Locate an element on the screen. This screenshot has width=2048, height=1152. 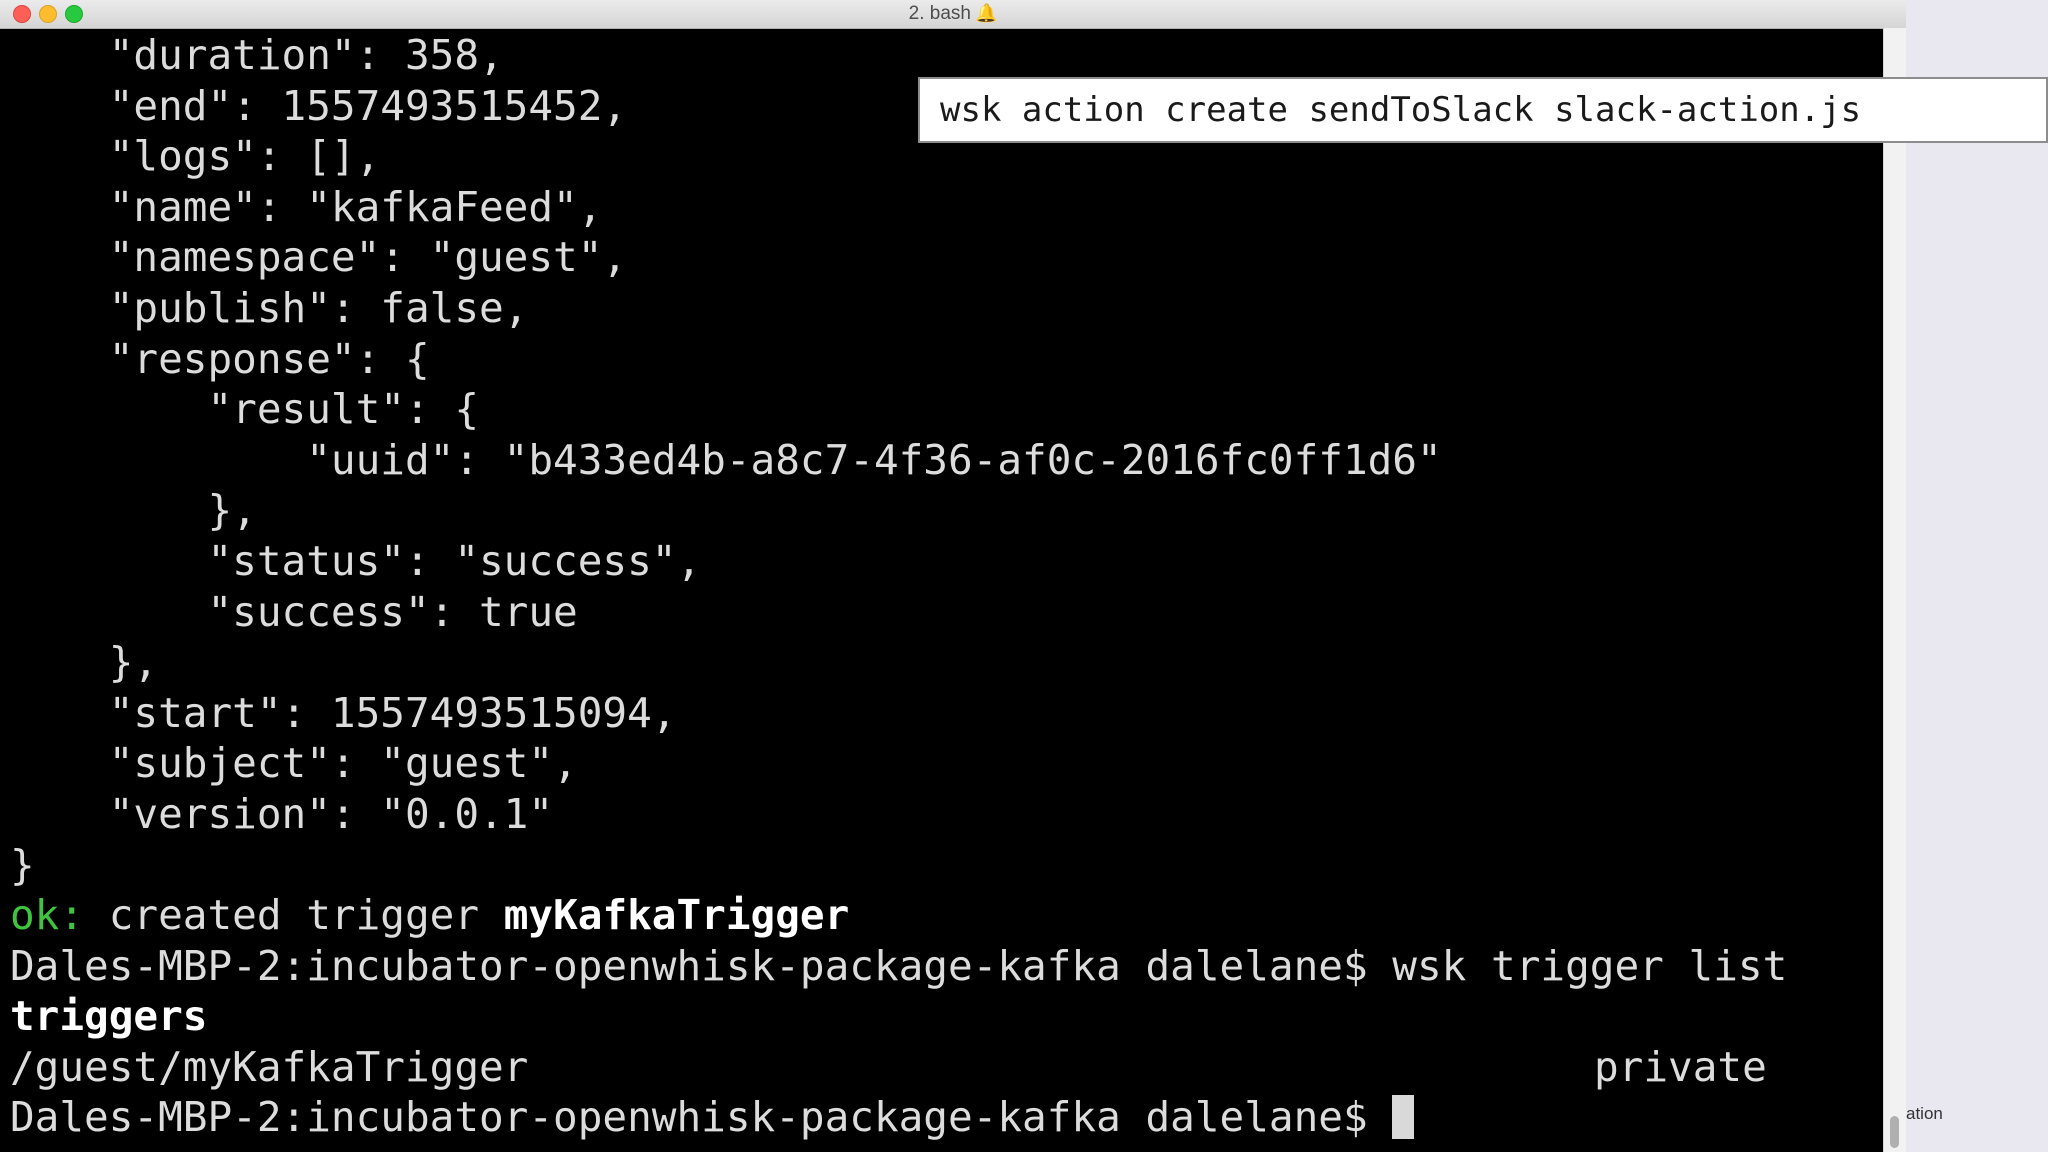
output-line: "publish": false, is located at coordinates (269, 307).